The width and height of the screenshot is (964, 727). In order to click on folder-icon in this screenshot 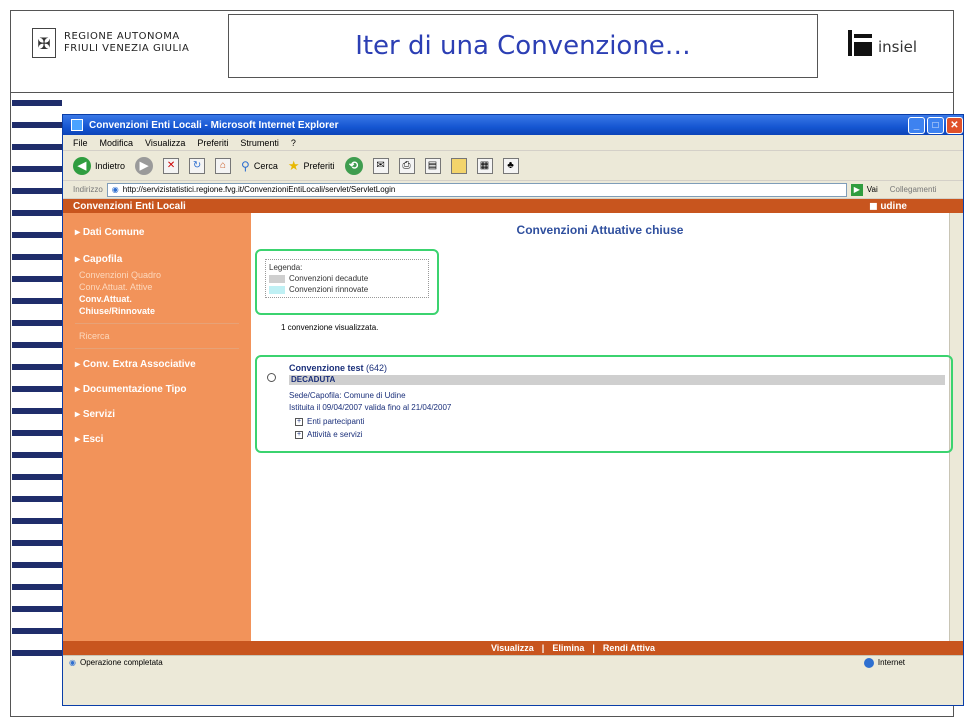, I will do `click(458, 165)`.